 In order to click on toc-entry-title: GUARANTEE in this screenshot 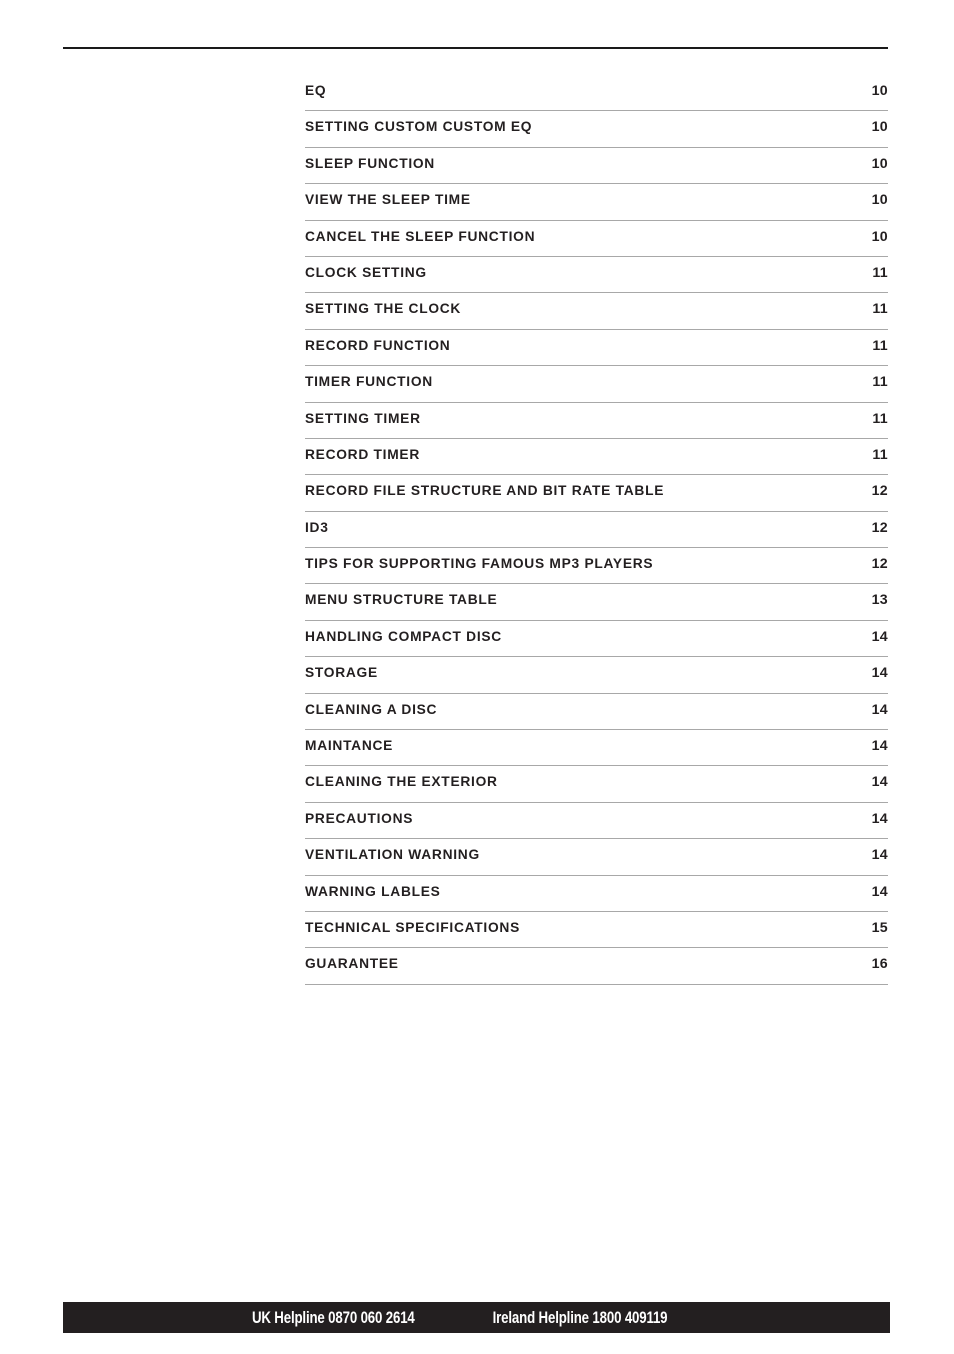, I will do `click(352, 964)`.